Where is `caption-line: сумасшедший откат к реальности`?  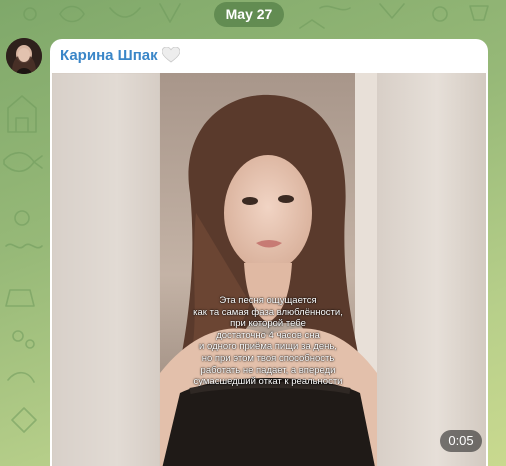
caption-line: сумасшедший откат к реальности is located at coordinates (268, 382).